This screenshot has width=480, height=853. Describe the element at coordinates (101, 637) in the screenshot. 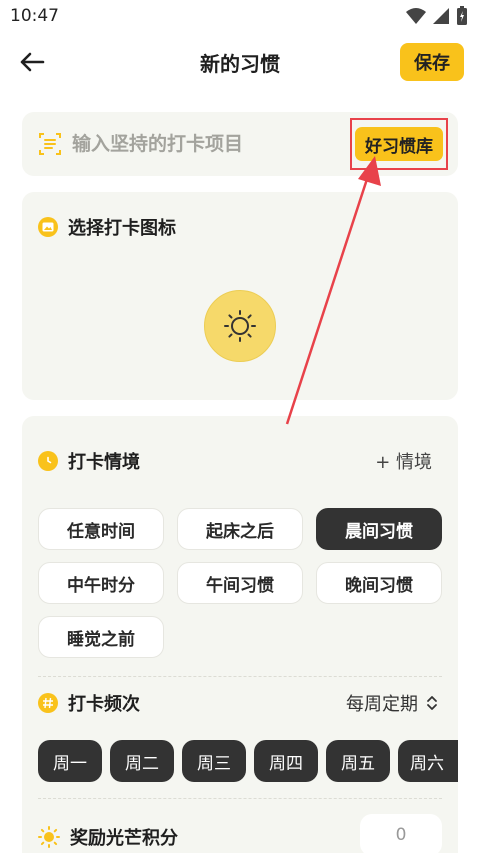

I see `scenario-chip-before-sleep: 睡觉之前` at that location.